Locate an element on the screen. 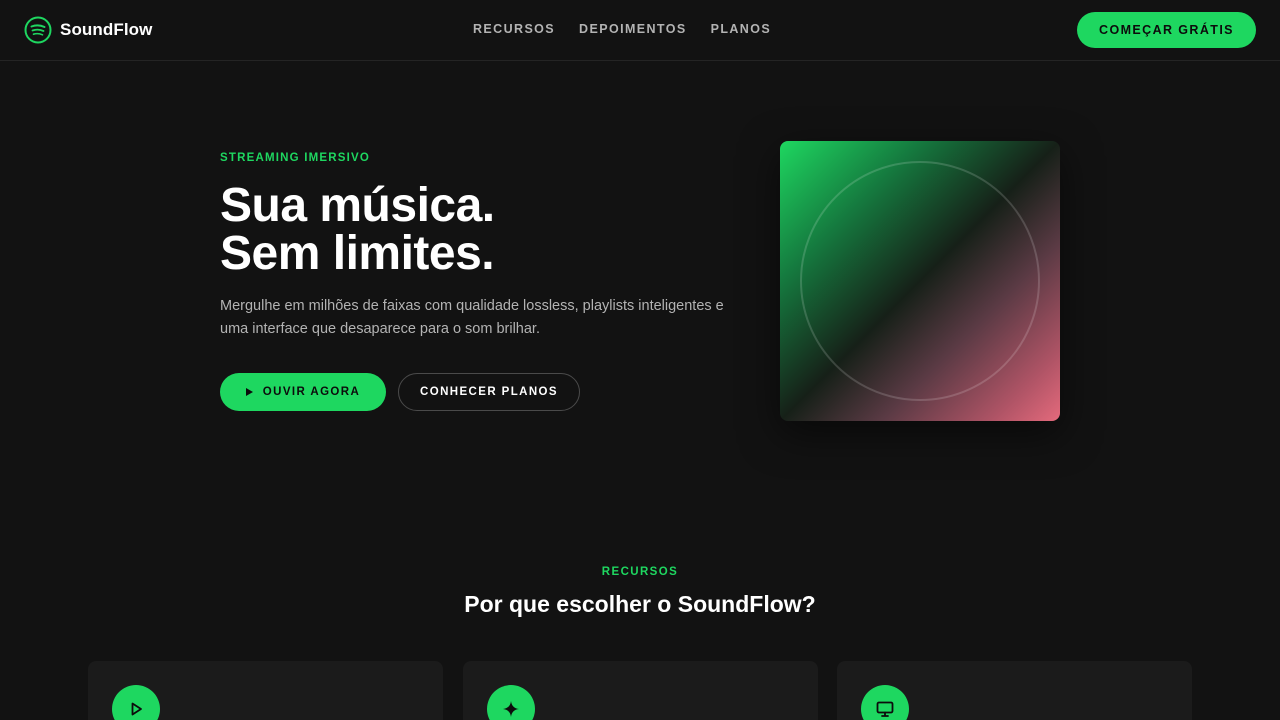 This screenshot has width=1280, height=720. start-free-button: COMEÇAR GRÁTIS is located at coordinates (1166, 30).